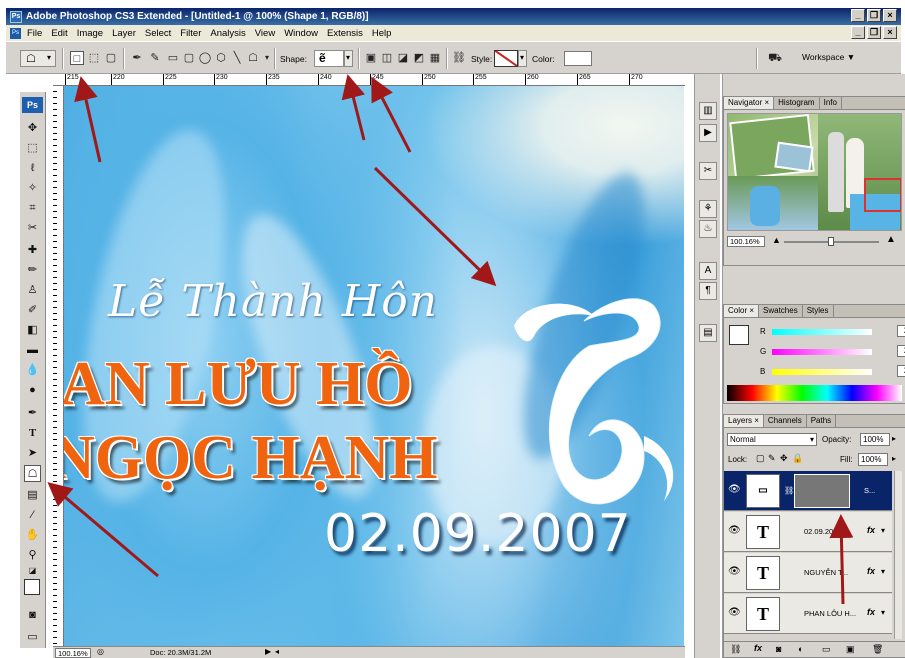 The image size is (905, 658). I want to click on adjustment-layer-icon: ◐, so click(800, 649).